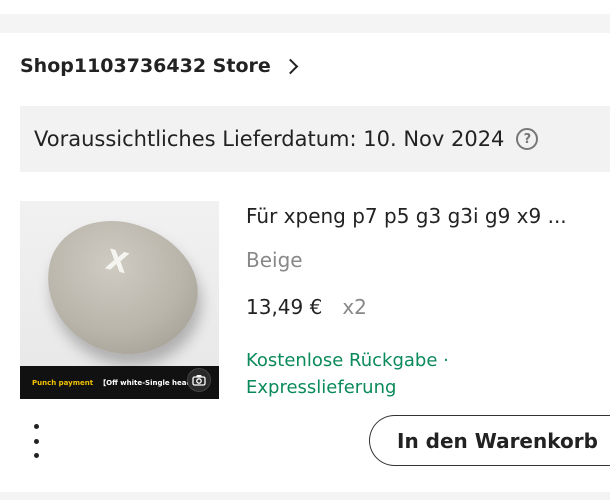 The image size is (610, 500). I want to click on add-to-cart-button: In den Warenkorb, so click(489, 440).